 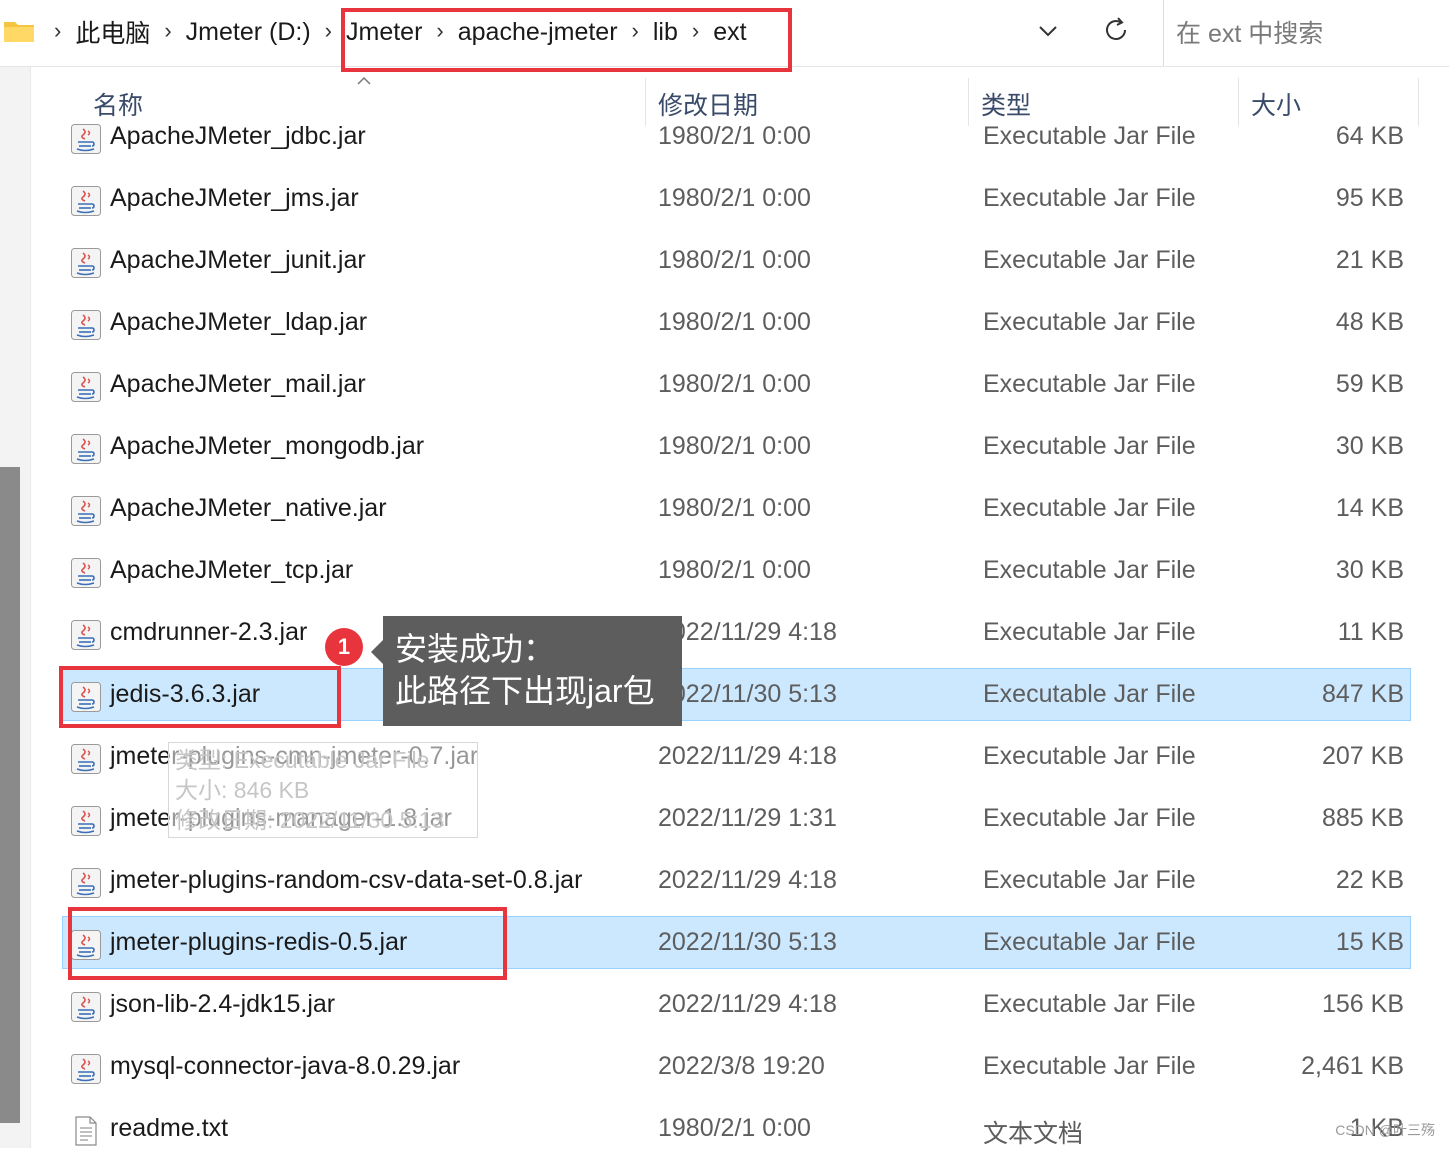 What do you see at coordinates (200, 697) in the screenshot?
I see `annotation-box-jedis` at bounding box center [200, 697].